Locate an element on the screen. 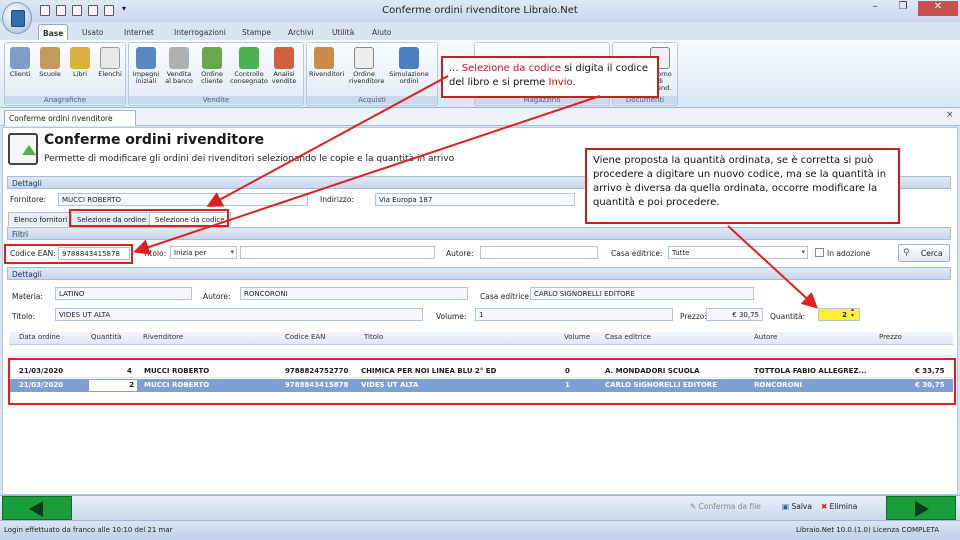 The height and width of the screenshot is (540, 960). subtab-elenco-fornitori: Elenco fornitori is located at coordinates (41, 219).